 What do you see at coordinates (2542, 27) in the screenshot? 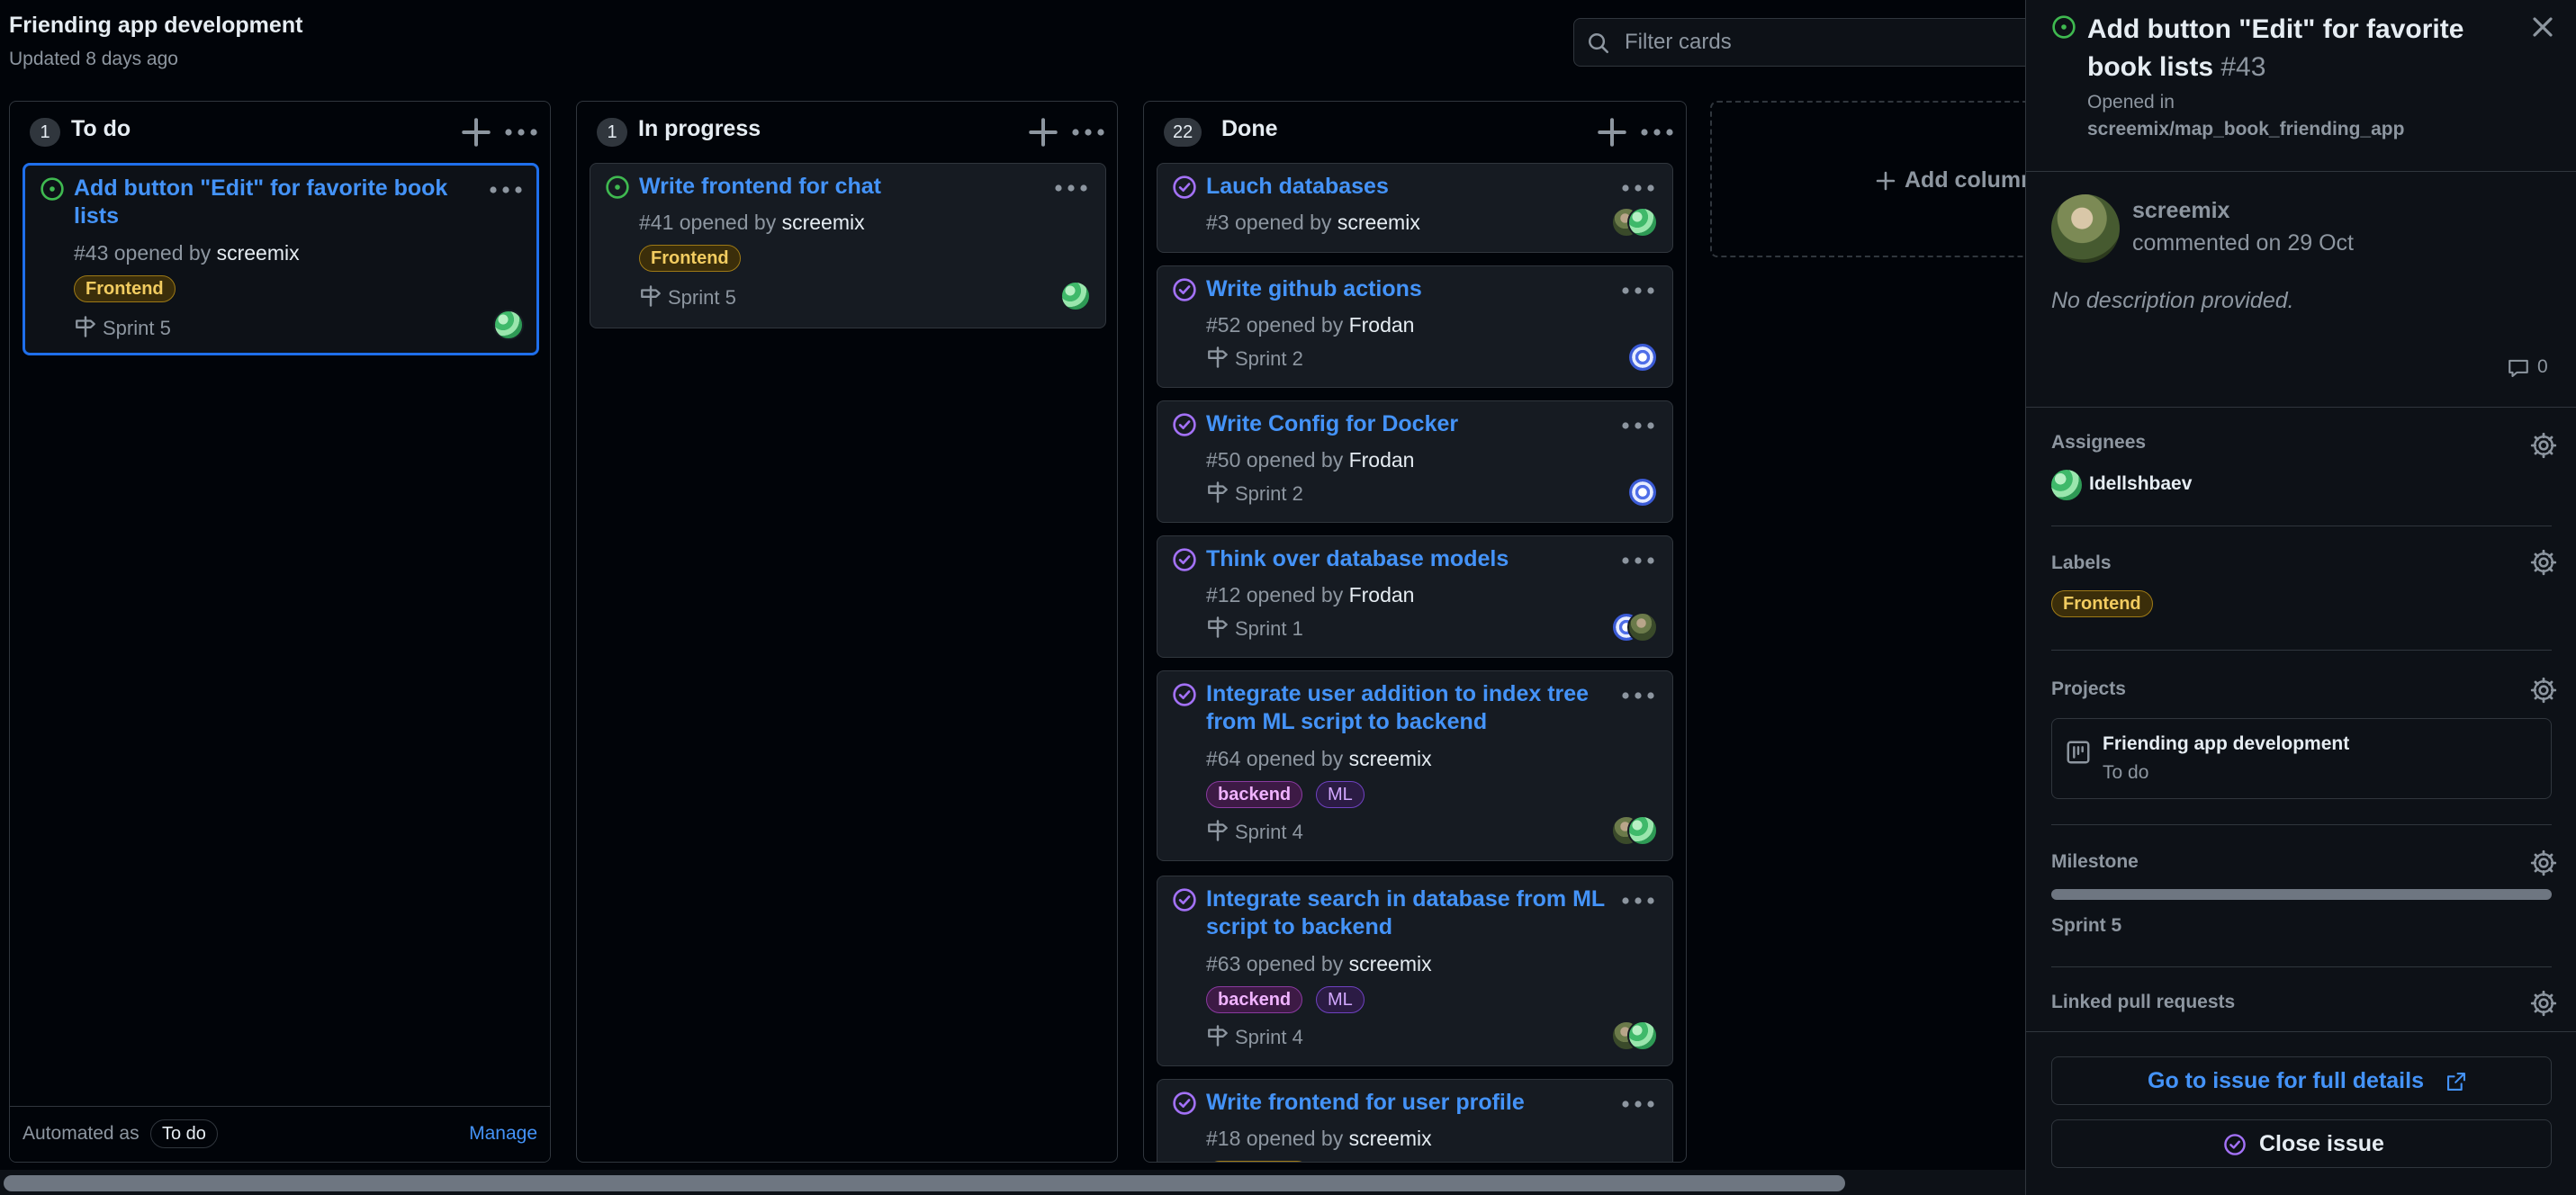
I see `close-icon` at bounding box center [2542, 27].